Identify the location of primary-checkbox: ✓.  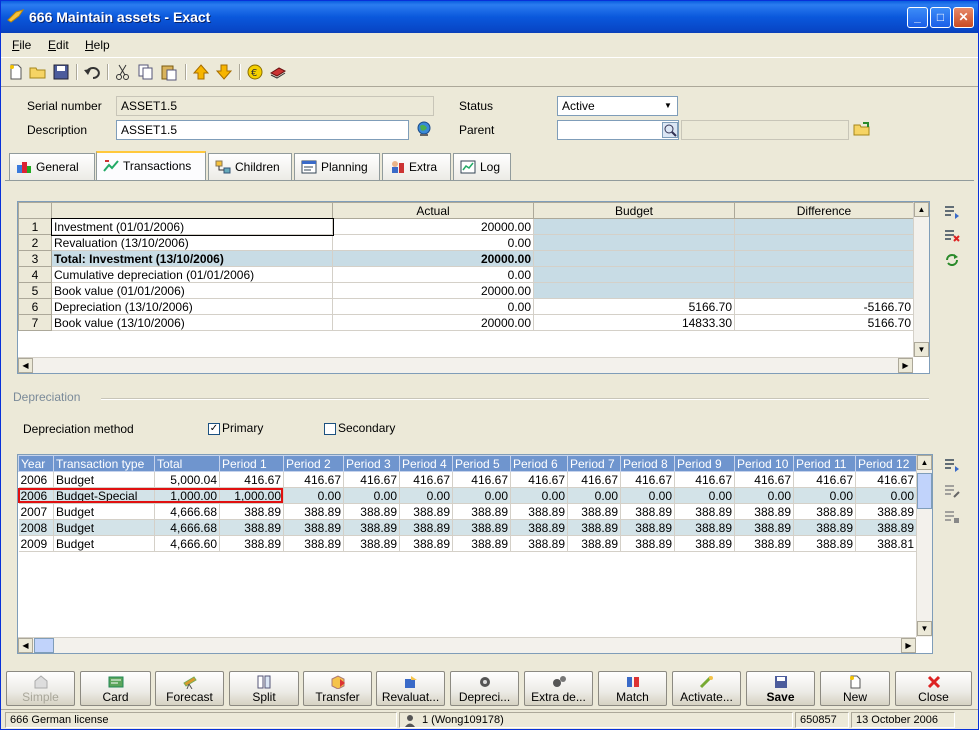
(214, 429).